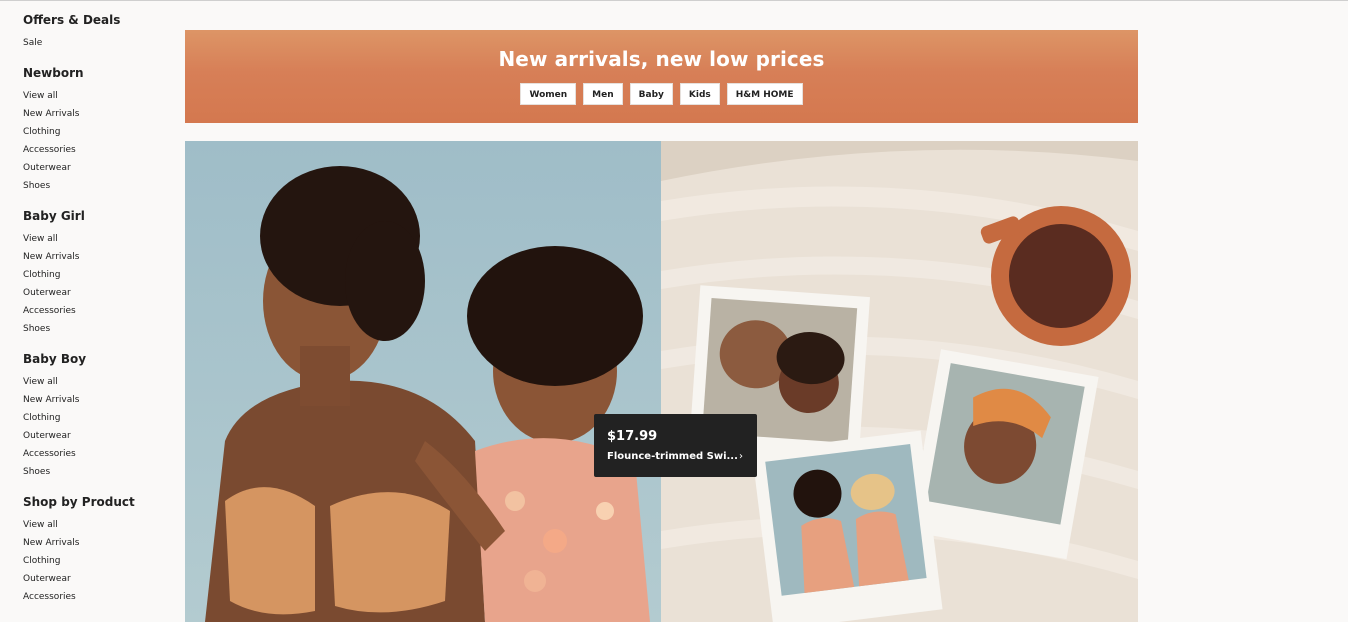 Image resolution: width=1348 pixels, height=622 pixels. I want to click on sidebar-heading: Baby Girl, so click(98, 216).